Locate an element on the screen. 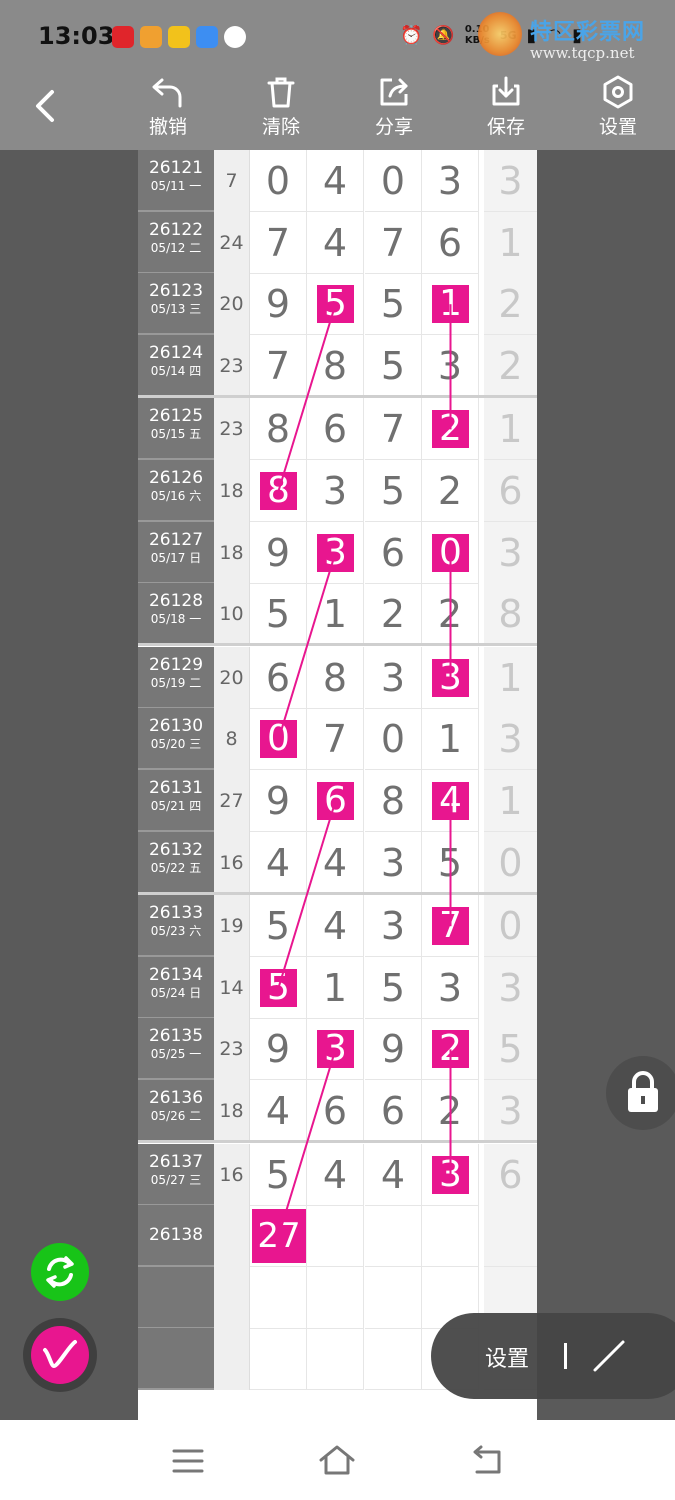 The height and width of the screenshot is (1500, 675). highlighted-digit: 27 is located at coordinates (279, 1236).